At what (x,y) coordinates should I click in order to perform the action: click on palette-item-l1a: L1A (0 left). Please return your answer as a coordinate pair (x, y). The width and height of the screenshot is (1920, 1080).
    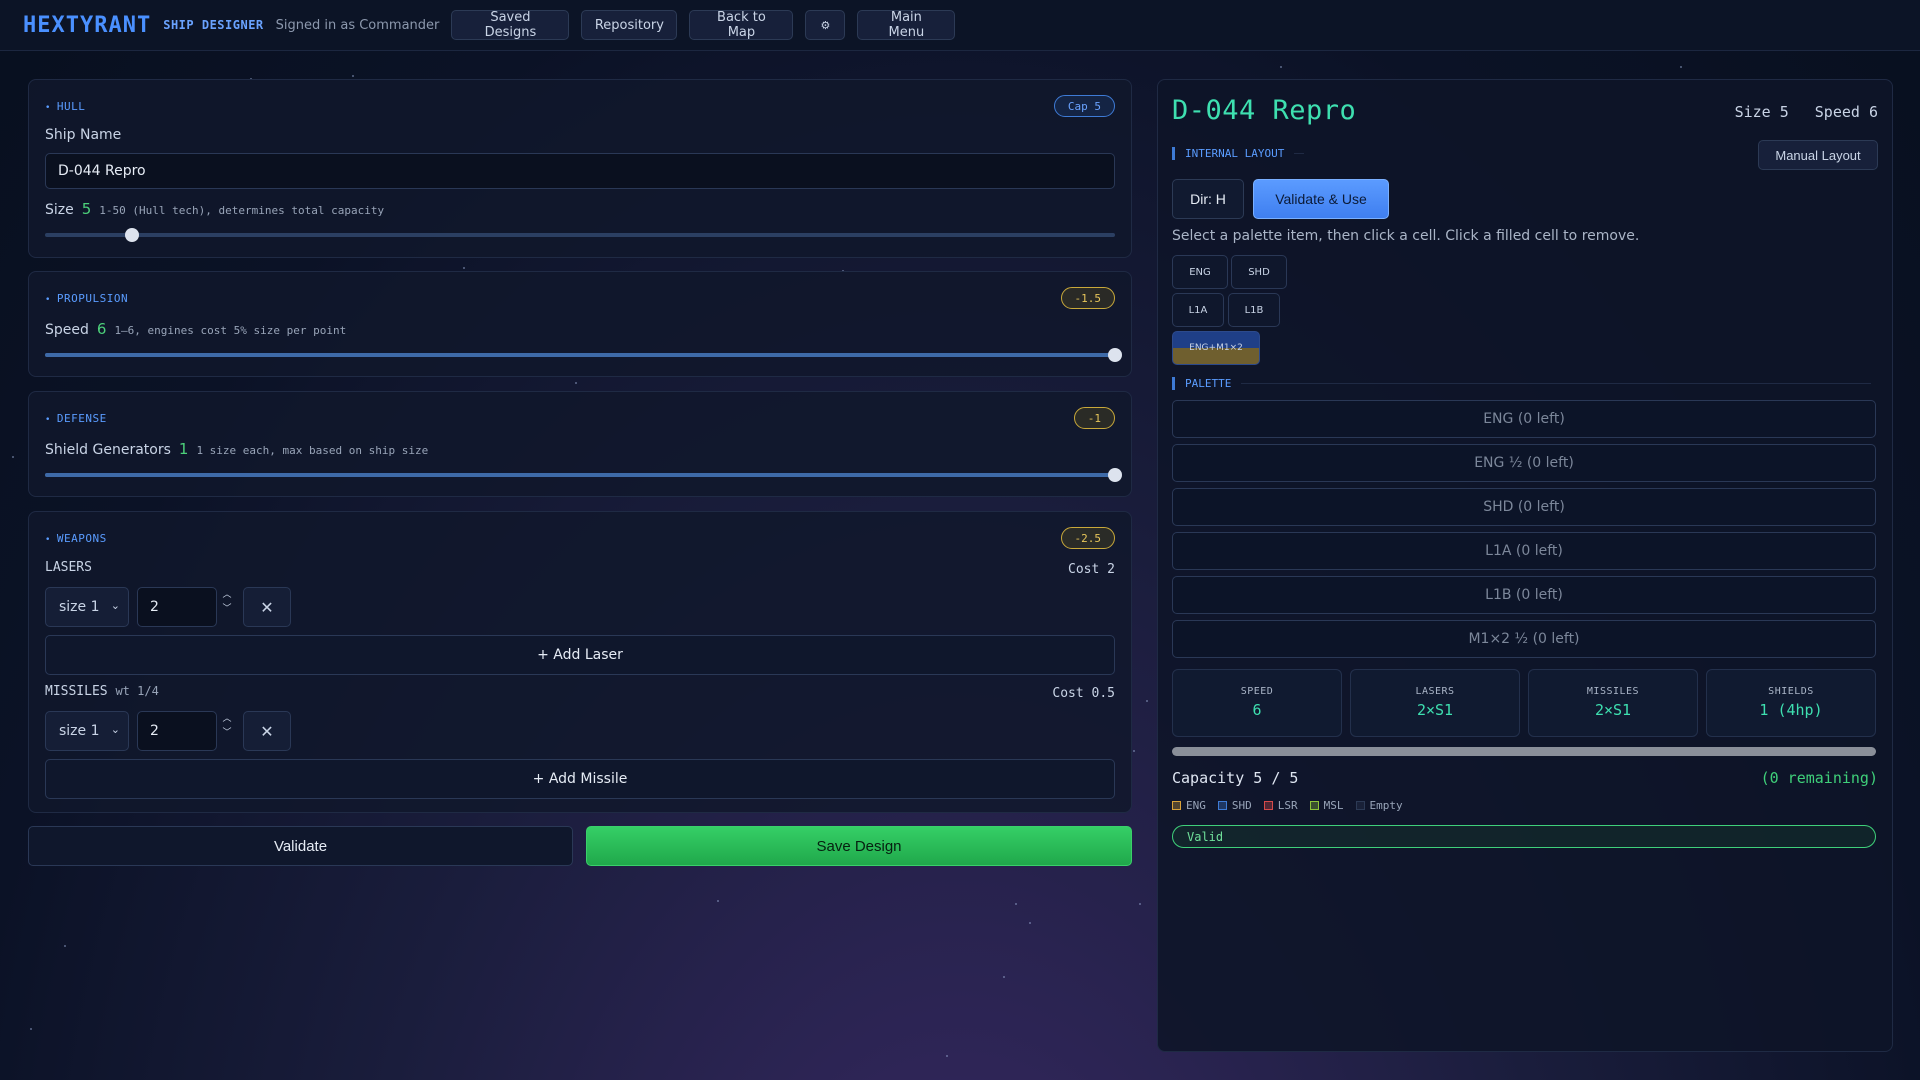
    Looking at the image, I should click on (1524, 551).